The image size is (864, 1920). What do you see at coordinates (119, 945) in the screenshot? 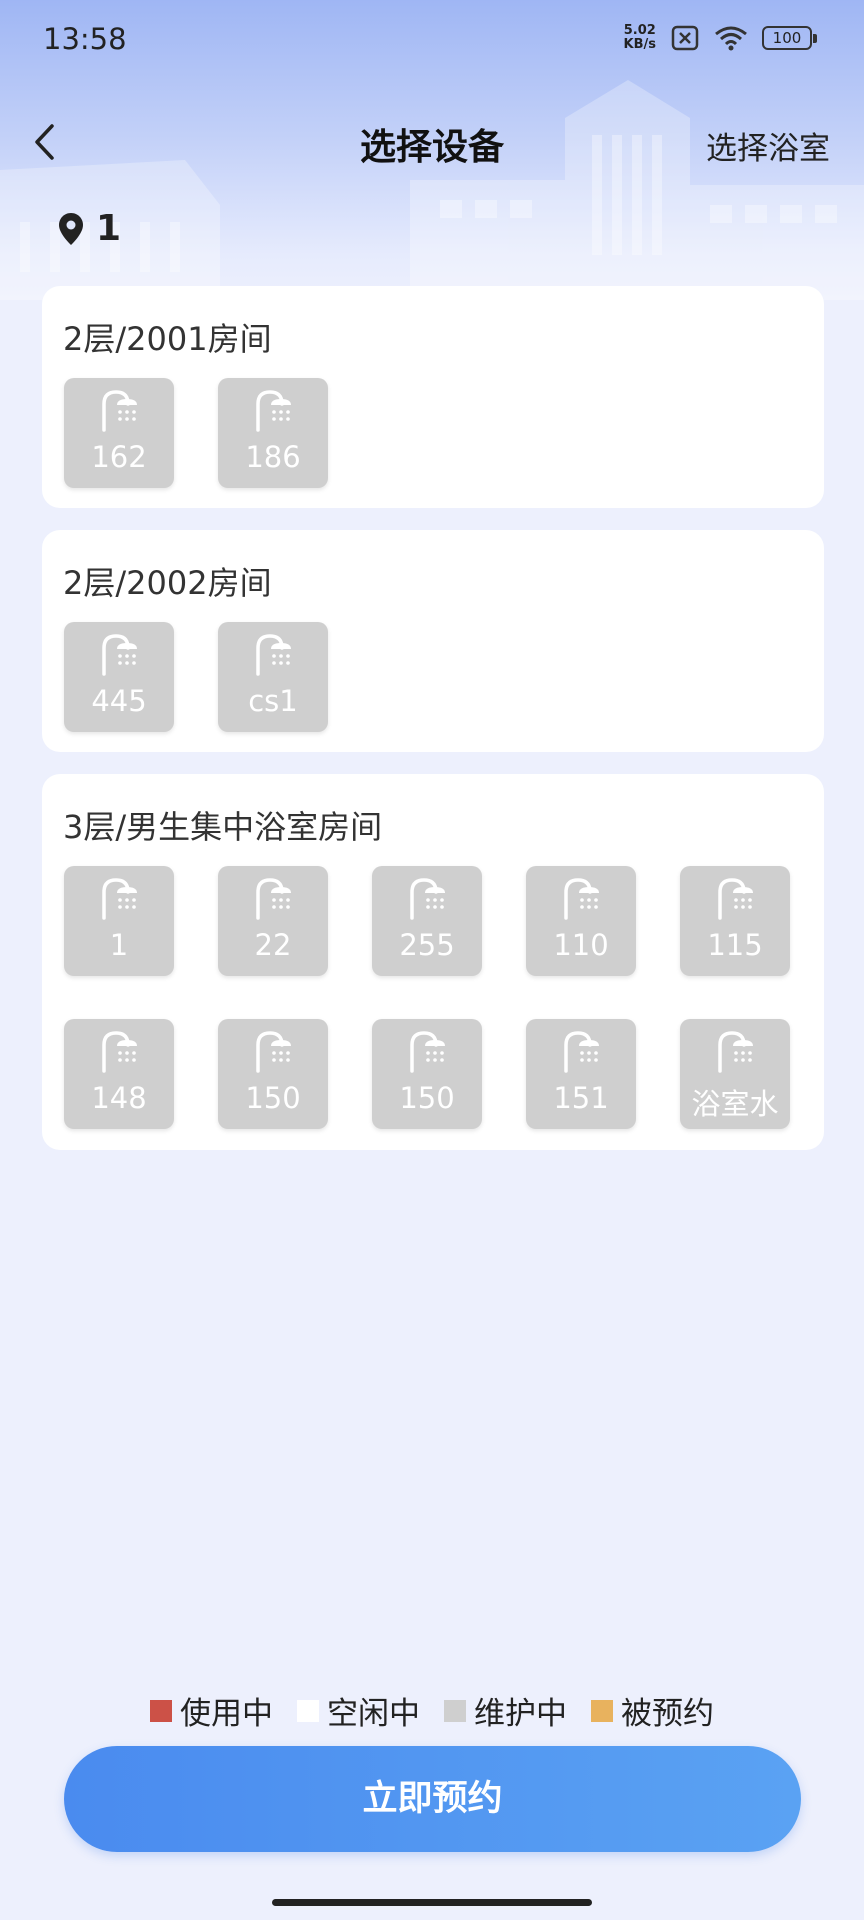
I see `device-label: 1` at bounding box center [119, 945].